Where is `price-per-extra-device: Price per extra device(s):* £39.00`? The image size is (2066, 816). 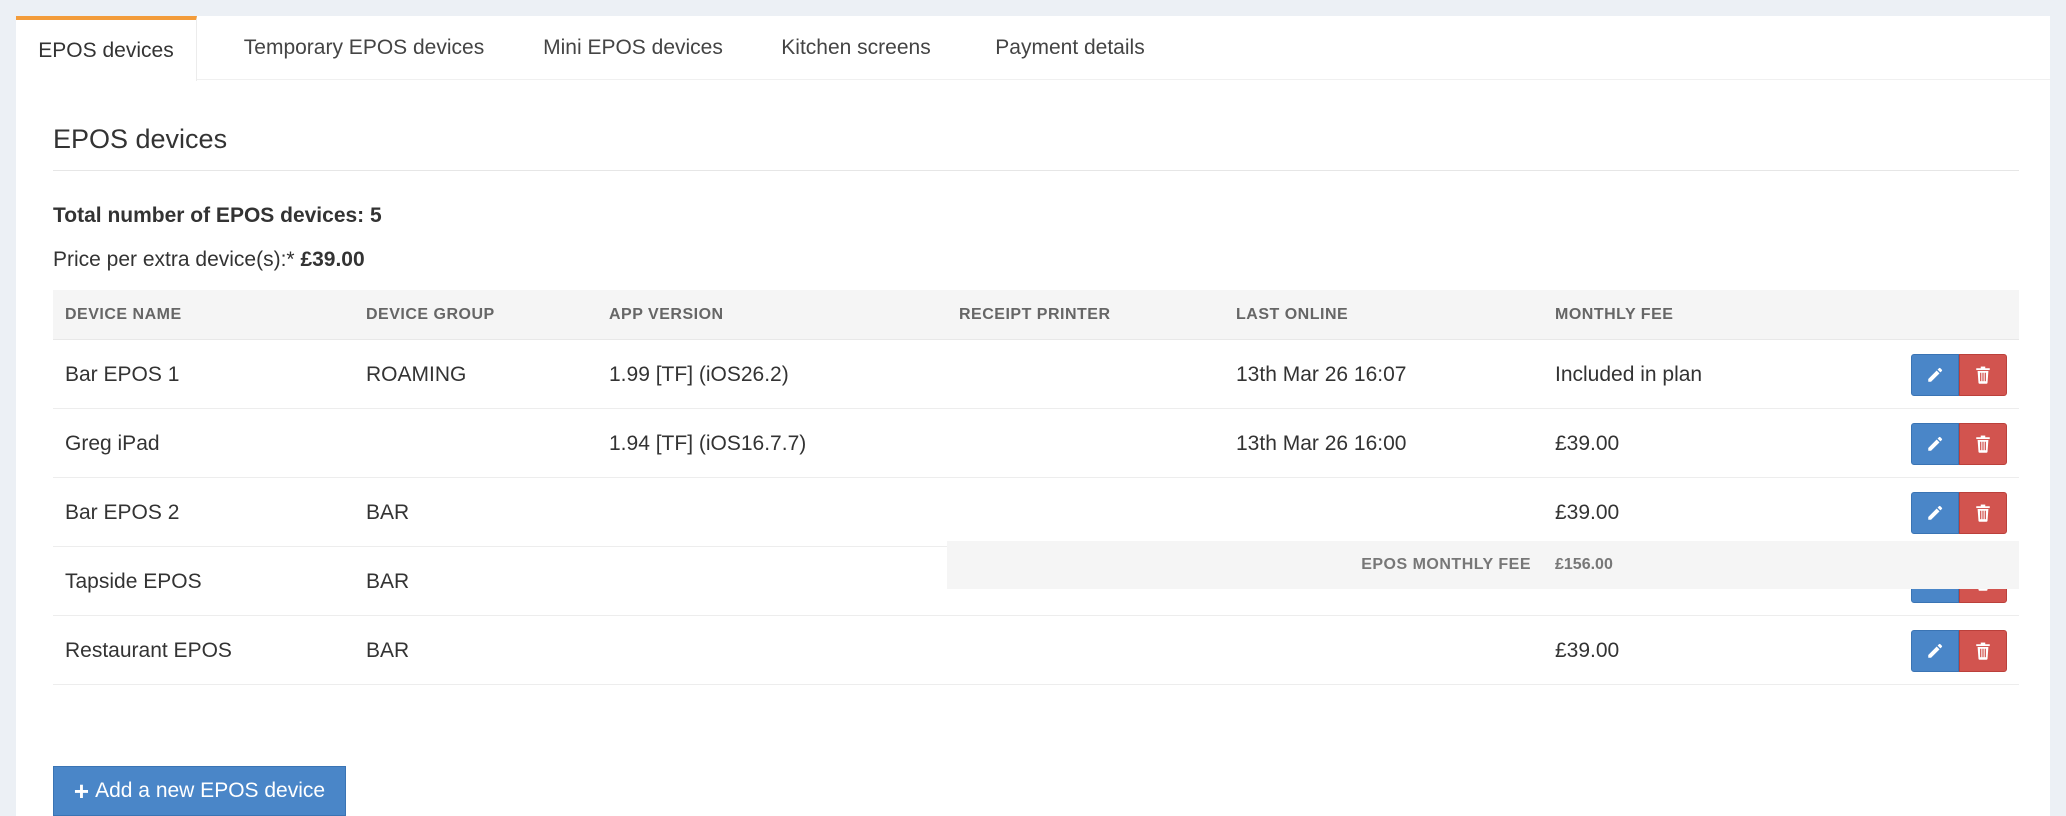
price-per-extra-device: Price per extra device(s):* £39.00 is located at coordinates (209, 260).